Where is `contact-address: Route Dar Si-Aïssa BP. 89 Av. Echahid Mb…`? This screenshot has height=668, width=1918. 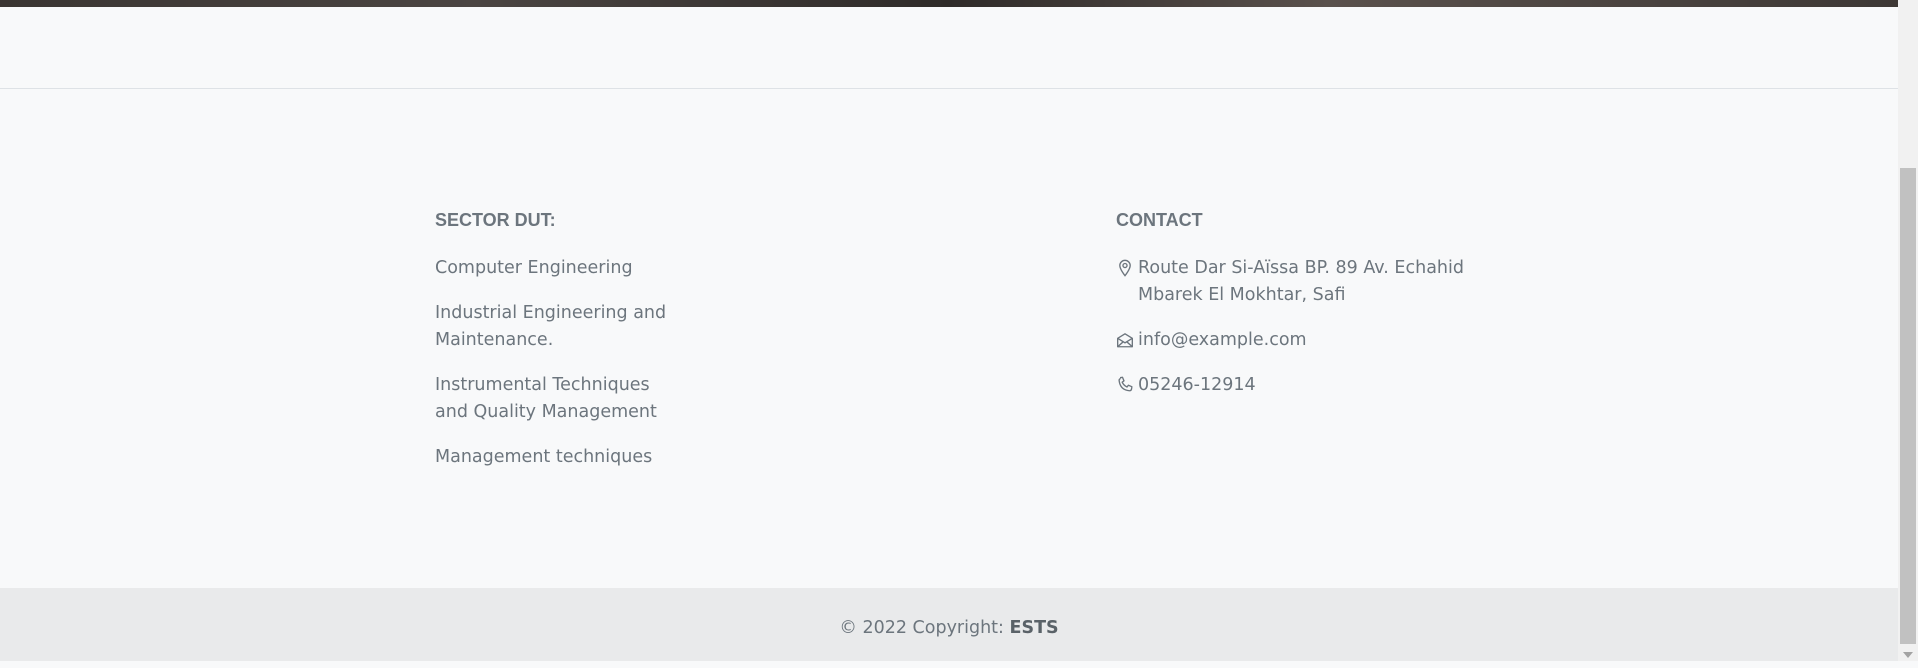 contact-address: Route Dar Si-Aïssa BP. 89 Av. Echahid Mb… is located at coordinates (1326, 282).